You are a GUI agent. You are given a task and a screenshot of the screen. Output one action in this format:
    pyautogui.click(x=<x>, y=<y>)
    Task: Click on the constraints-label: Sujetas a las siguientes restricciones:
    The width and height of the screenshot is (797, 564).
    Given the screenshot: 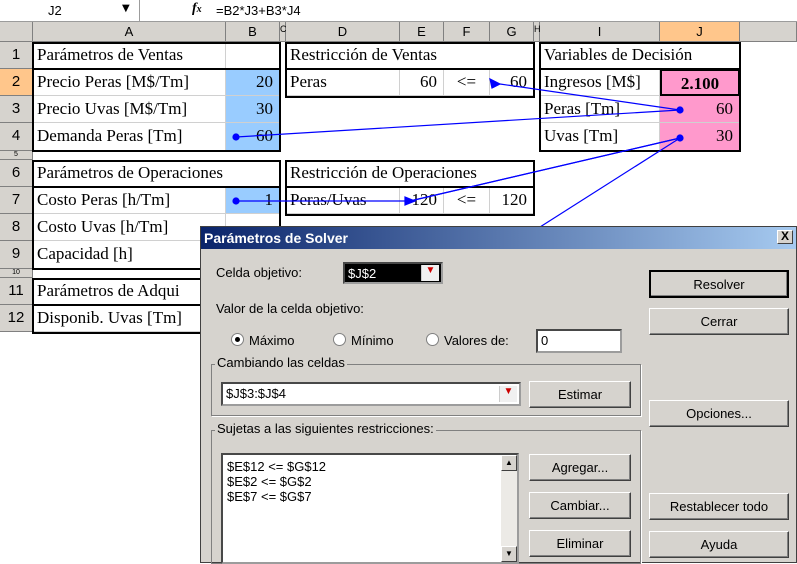 What is the action you would take?
    pyautogui.click(x=325, y=428)
    